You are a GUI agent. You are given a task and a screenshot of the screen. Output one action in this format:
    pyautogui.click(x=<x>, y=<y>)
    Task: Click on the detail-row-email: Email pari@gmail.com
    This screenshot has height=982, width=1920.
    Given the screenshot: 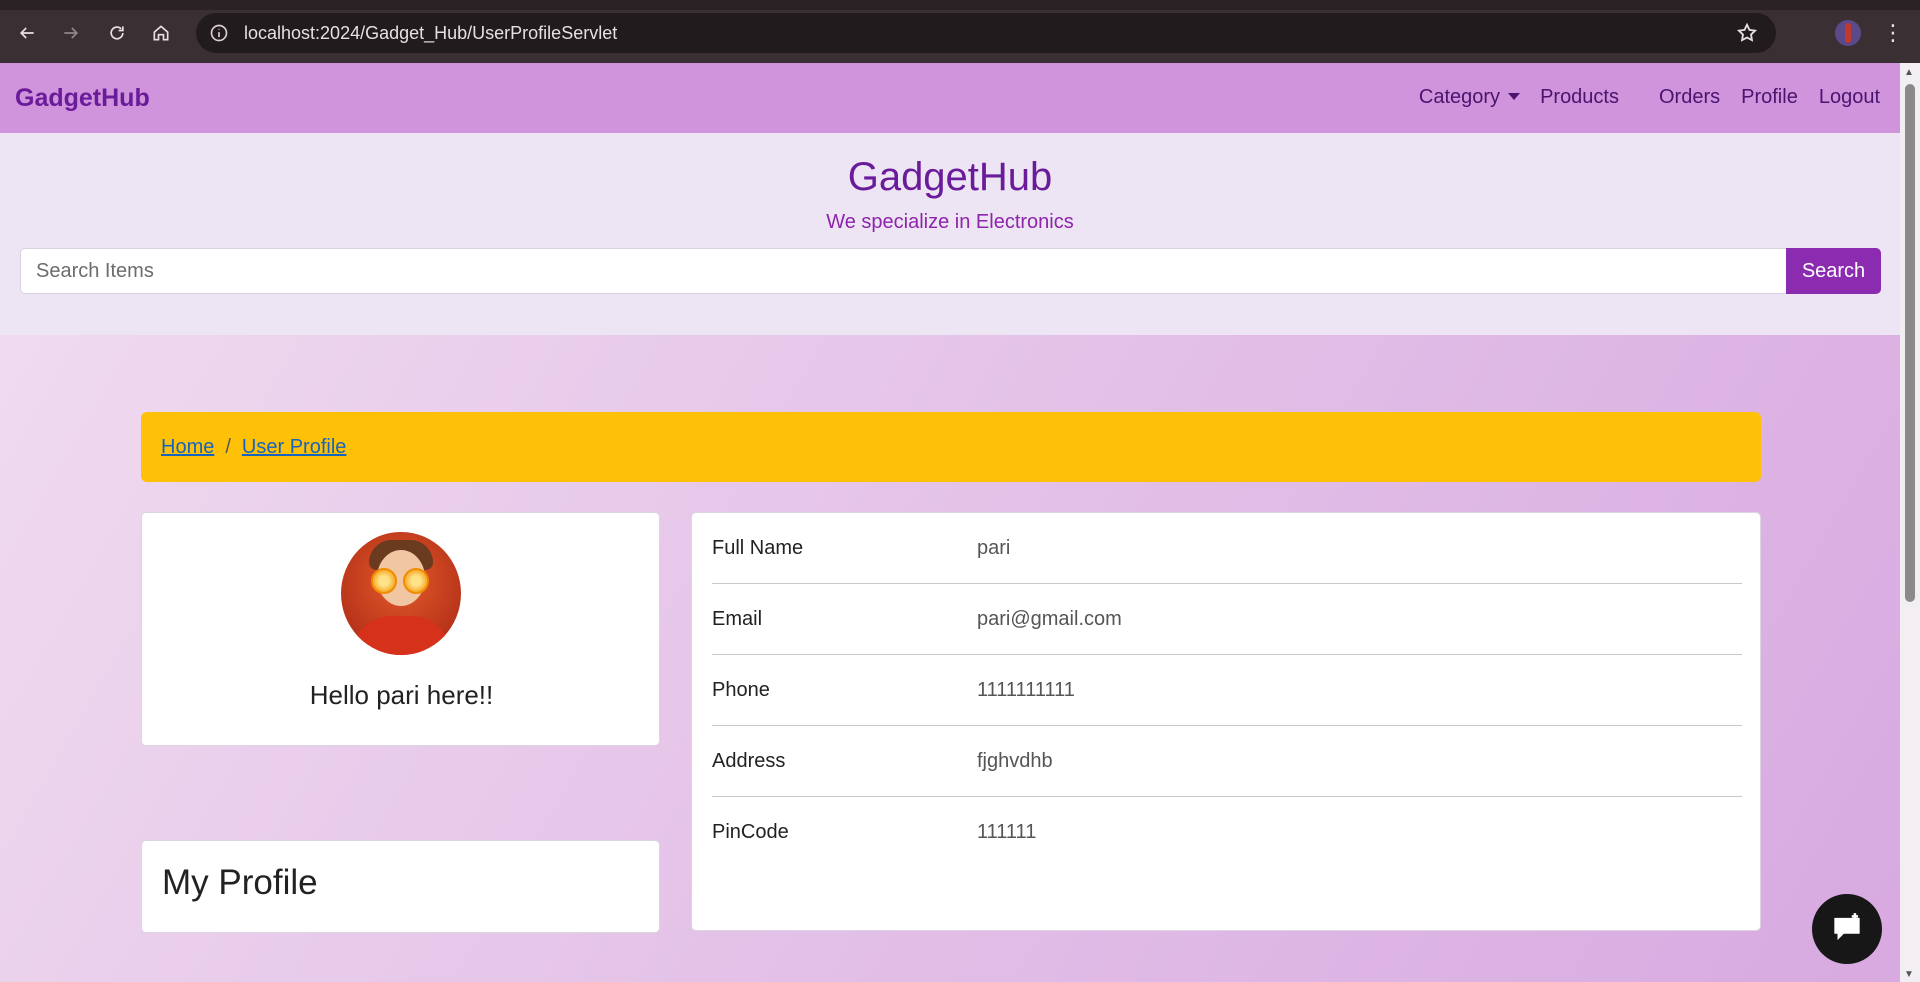 What is the action you would take?
    pyautogui.click(x=1227, y=619)
    